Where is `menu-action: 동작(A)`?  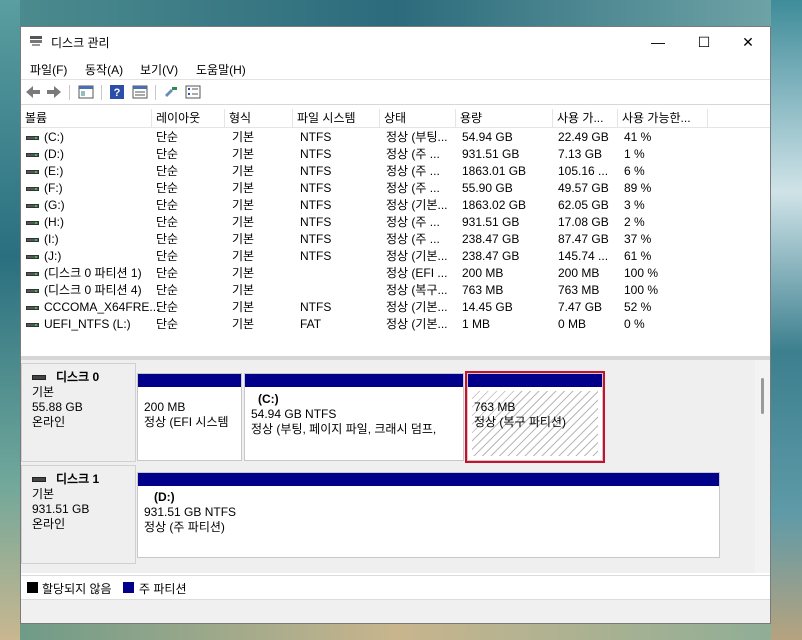
menu-action: 동작(A) is located at coordinates (104, 69).